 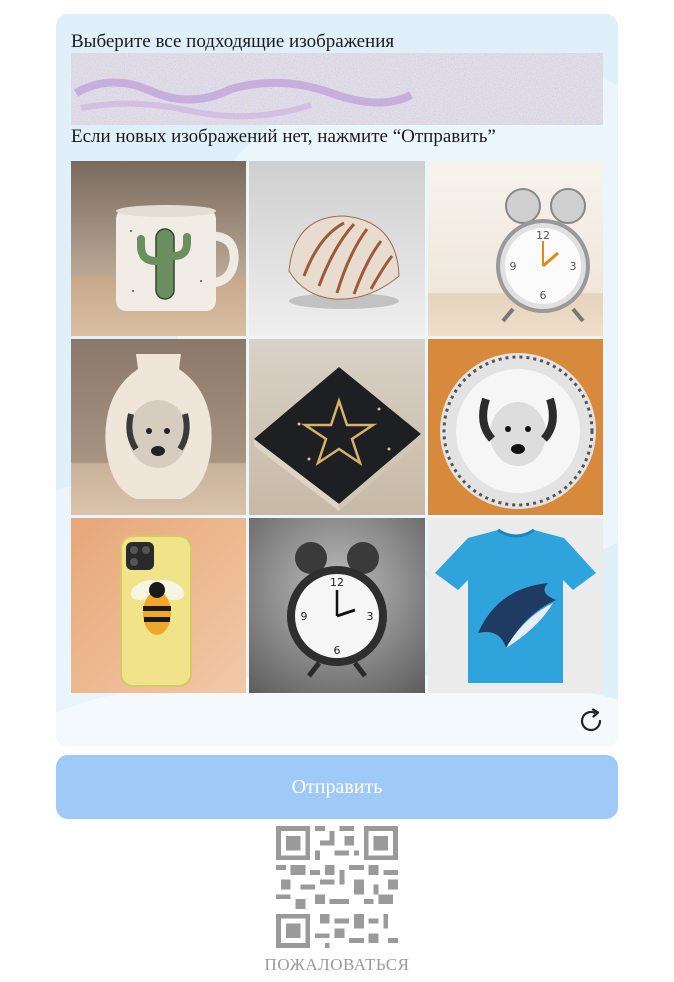 I want to click on tile-seashell, so click(x=337, y=248).